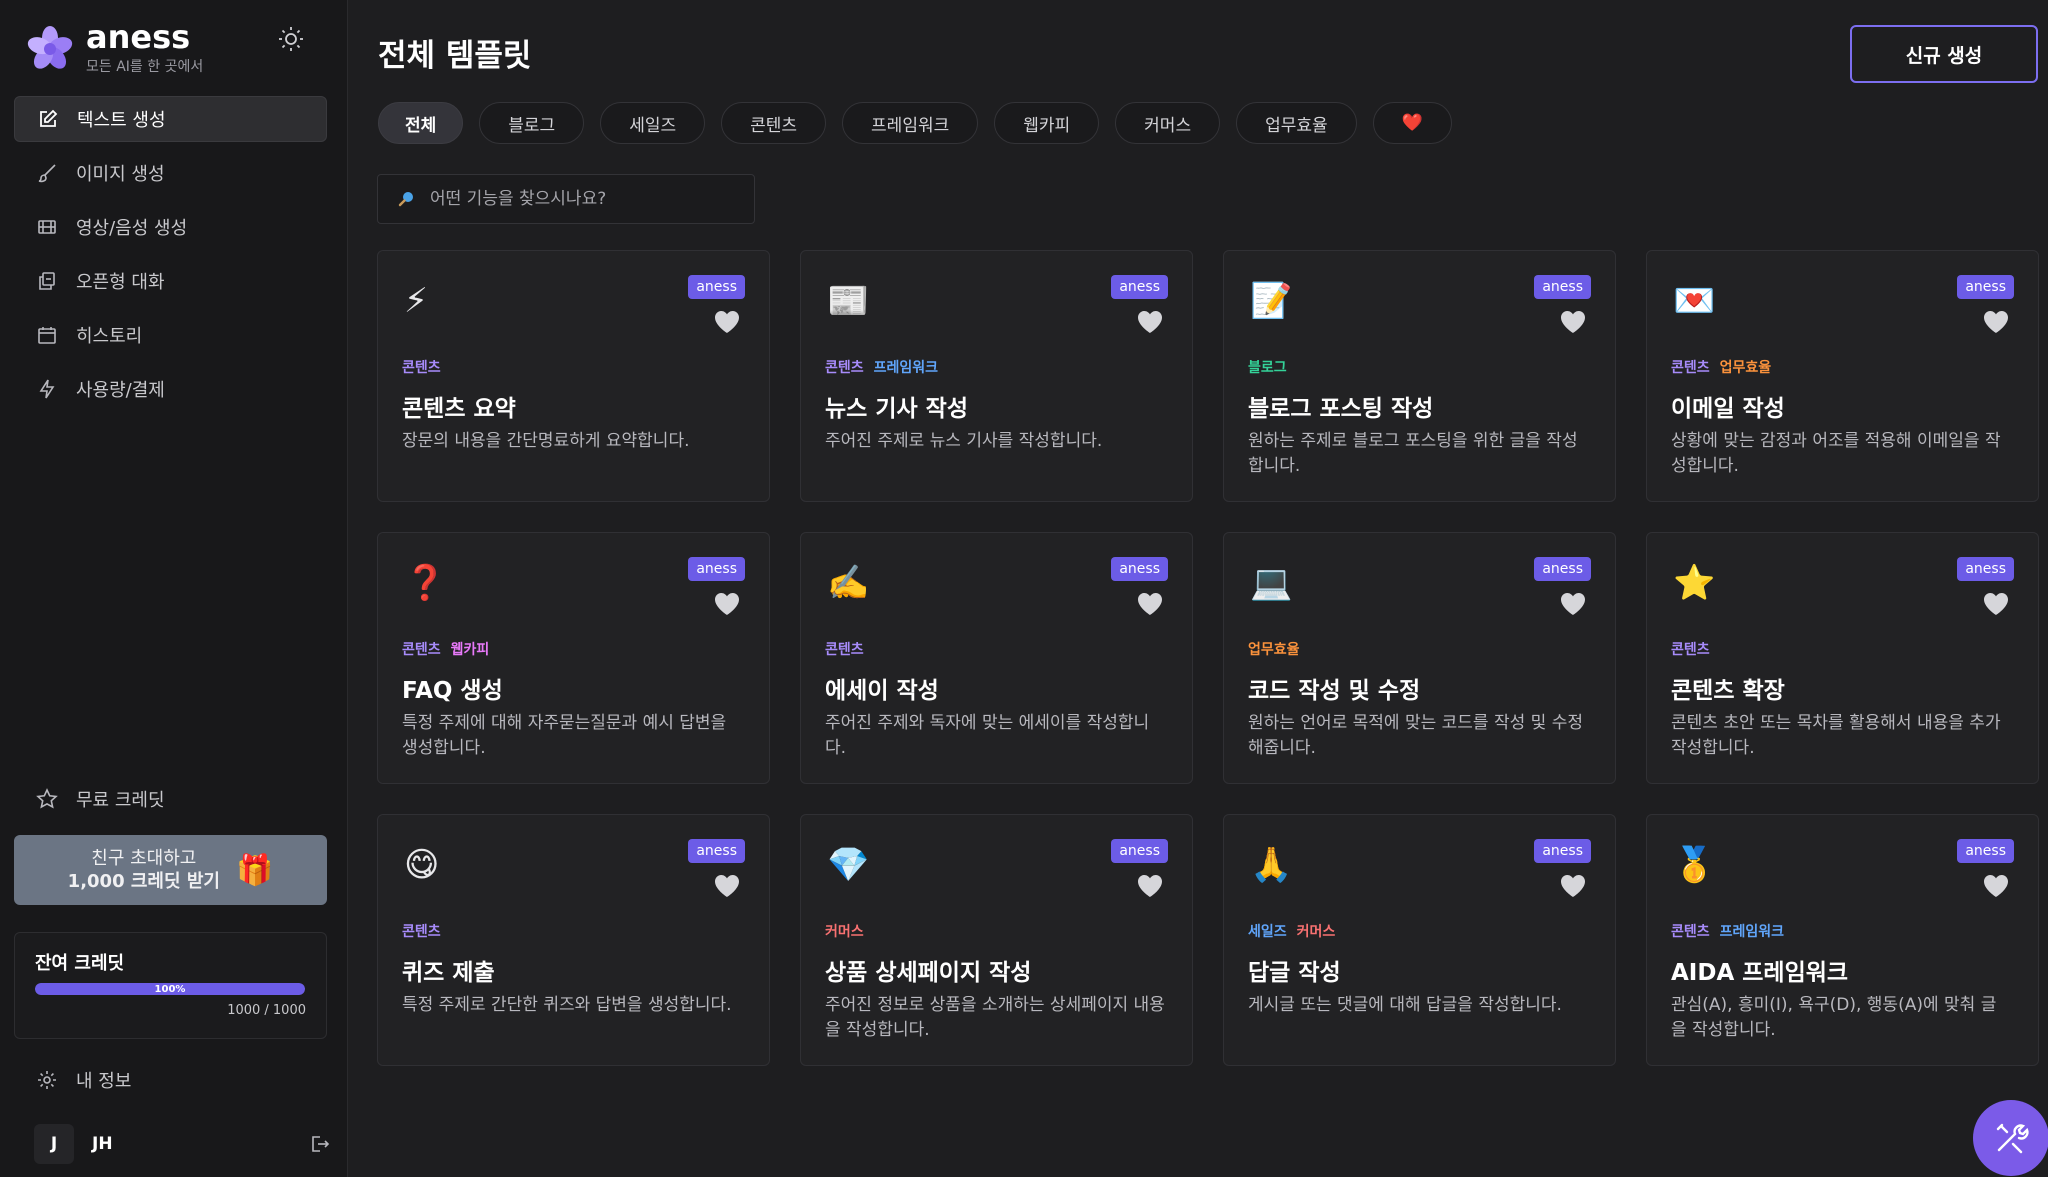  Describe the element at coordinates (182, 1144) in the screenshot. I see `user-row: J JH` at that location.